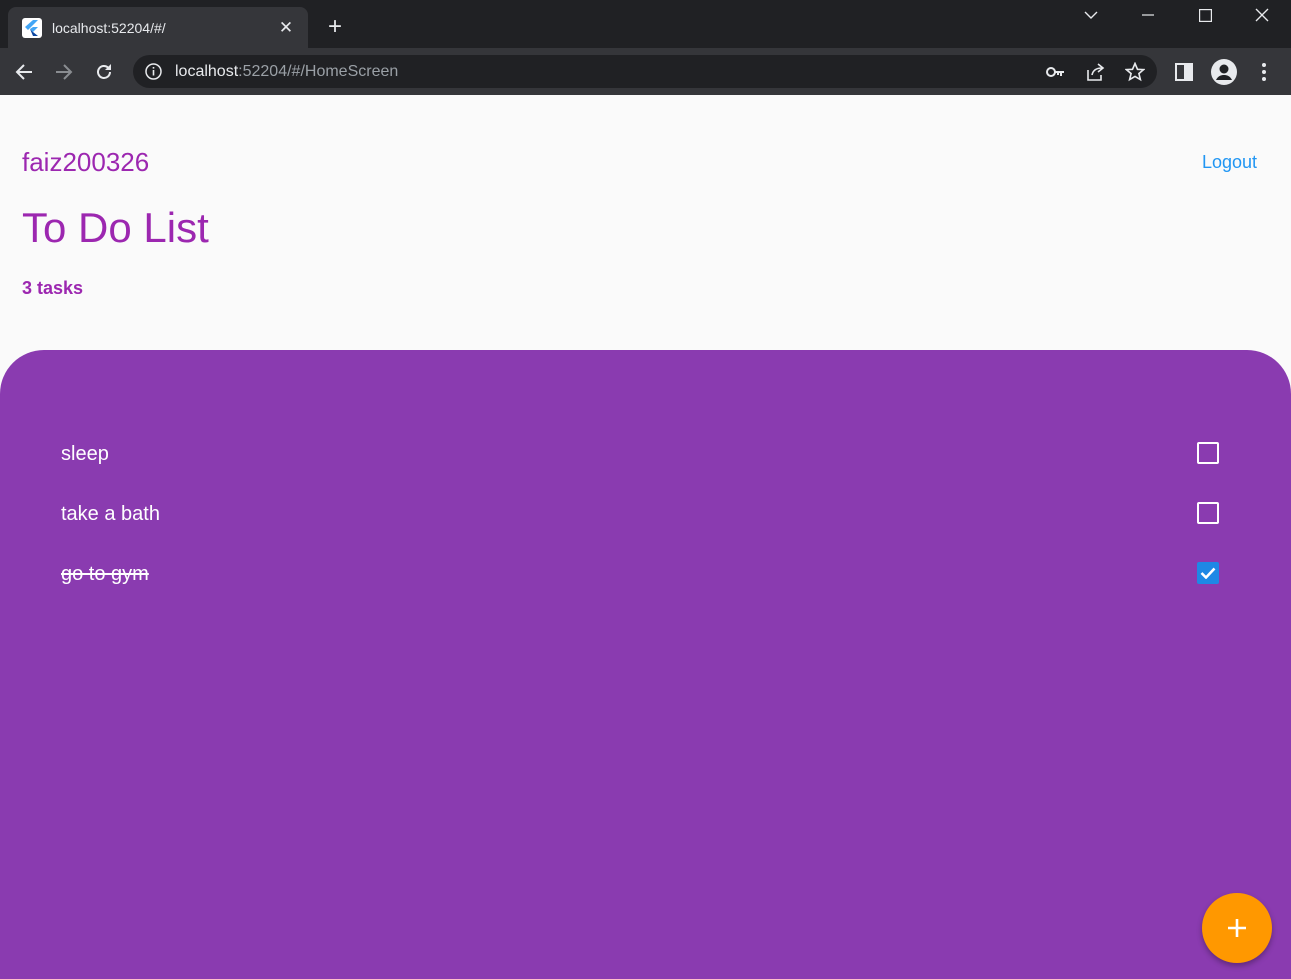  I want to click on task-row: go to gym, so click(645, 574).